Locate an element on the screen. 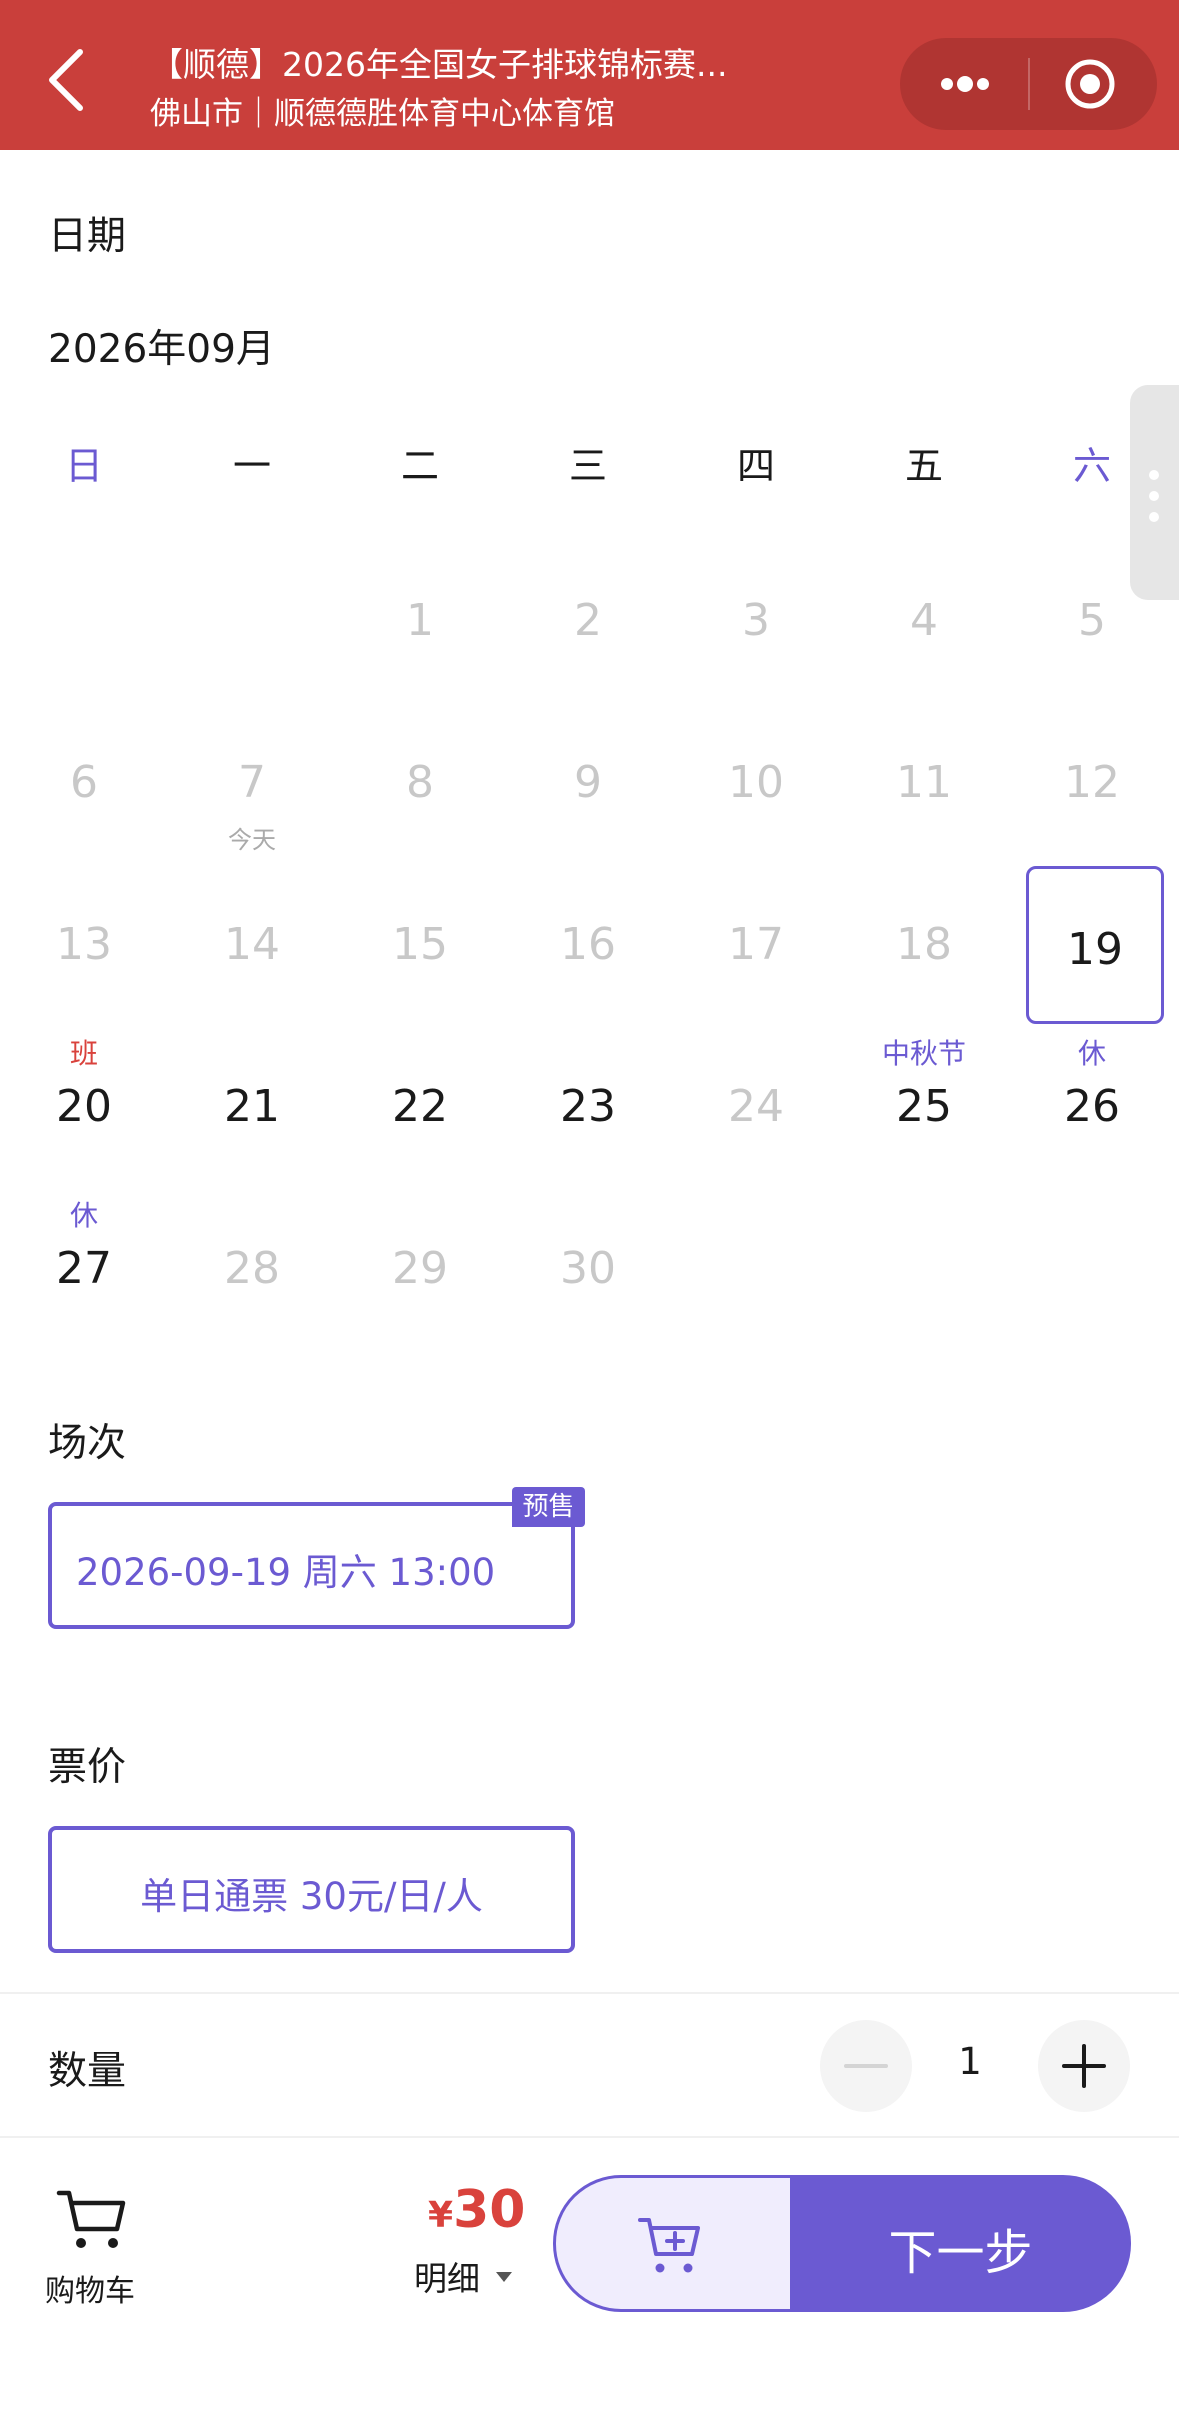 Image resolution: width=1179 pixels, height=2413 pixels. calendar-day: 17 is located at coordinates (756, 944).